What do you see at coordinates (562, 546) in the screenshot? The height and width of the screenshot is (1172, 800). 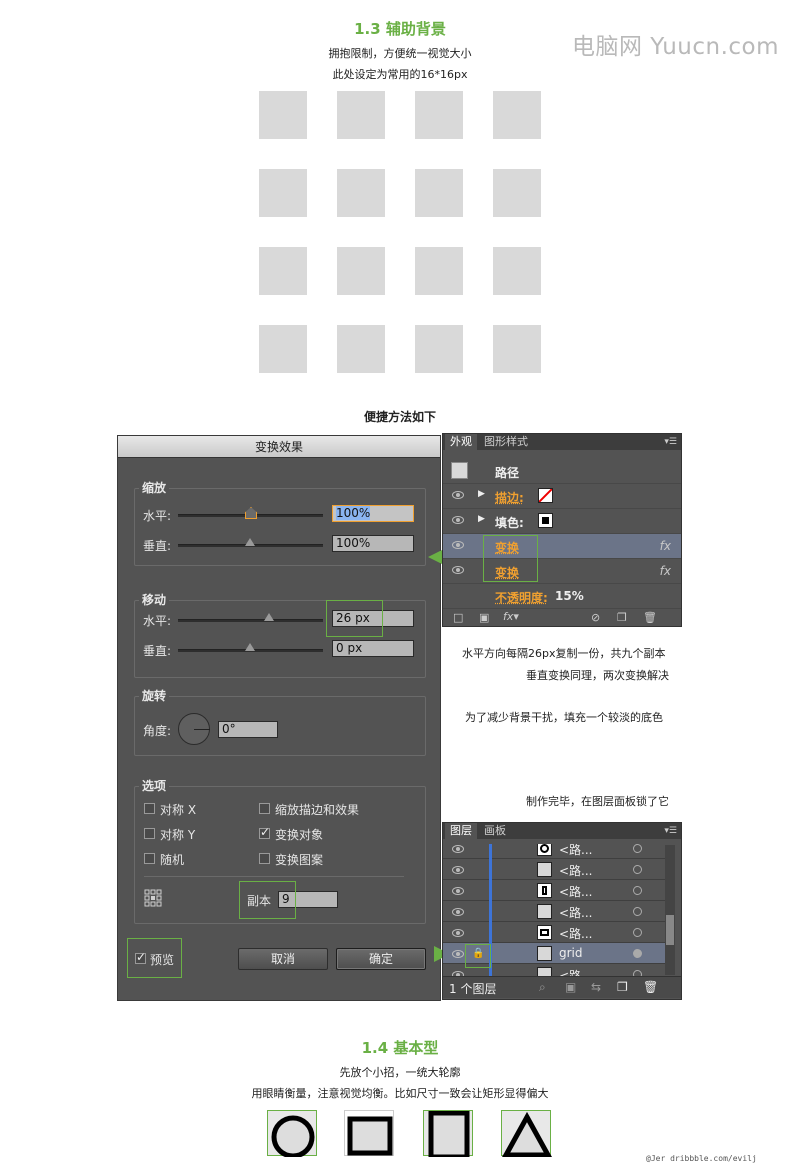 I see `transform-row-1: 变换 fx` at bounding box center [562, 546].